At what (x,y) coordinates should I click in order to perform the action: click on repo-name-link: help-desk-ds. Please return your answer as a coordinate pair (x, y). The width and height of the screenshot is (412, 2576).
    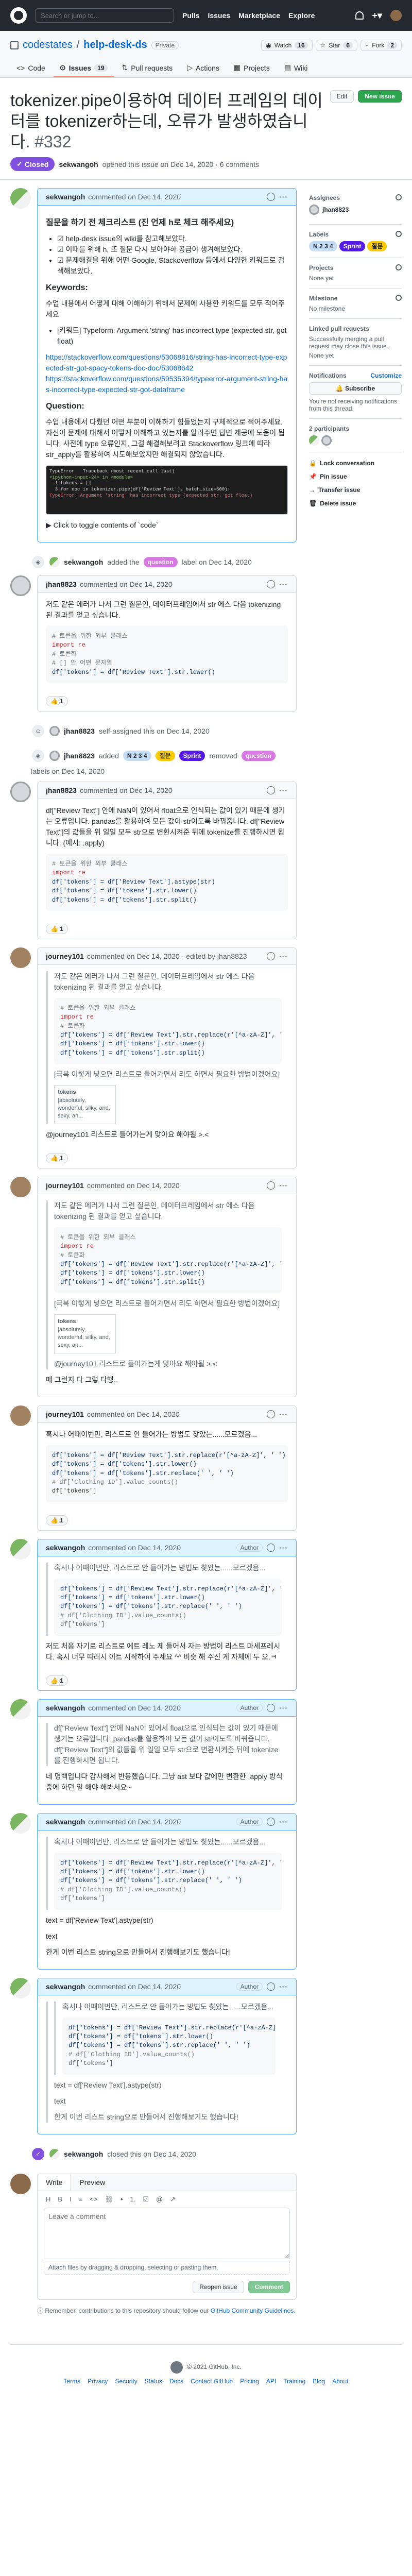
    Looking at the image, I should click on (115, 45).